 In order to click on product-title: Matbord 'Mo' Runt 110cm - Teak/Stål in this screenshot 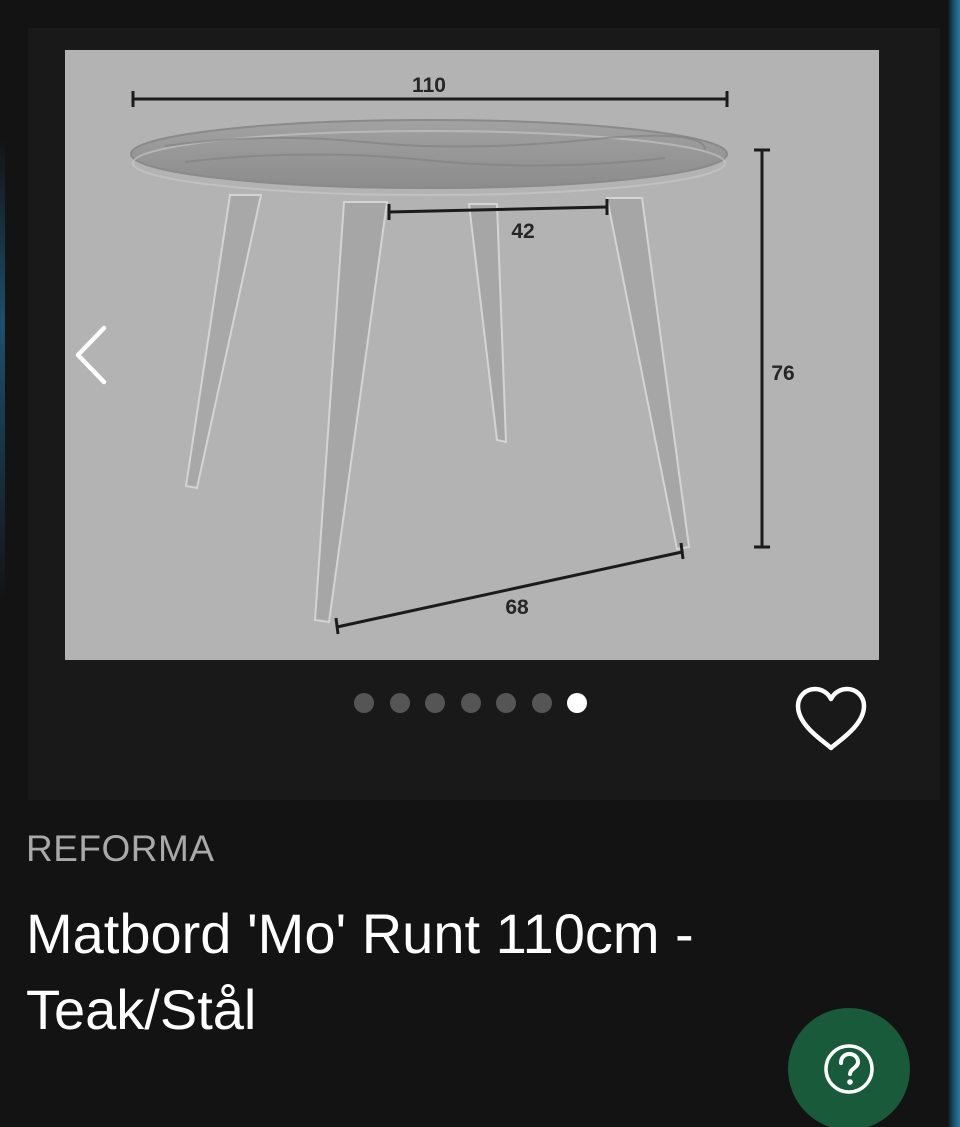, I will do `click(360, 971)`.